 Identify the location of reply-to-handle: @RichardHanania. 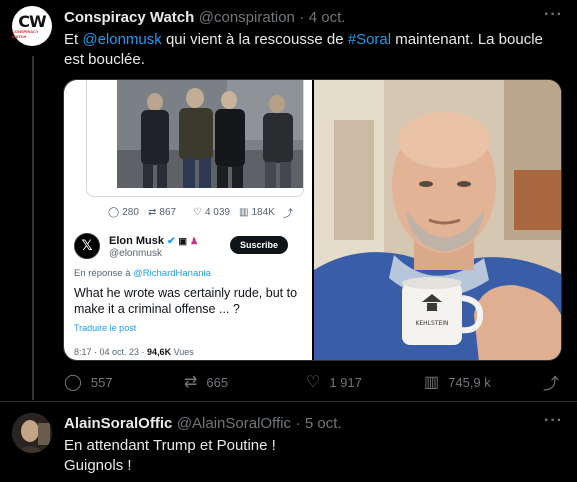
(172, 273).